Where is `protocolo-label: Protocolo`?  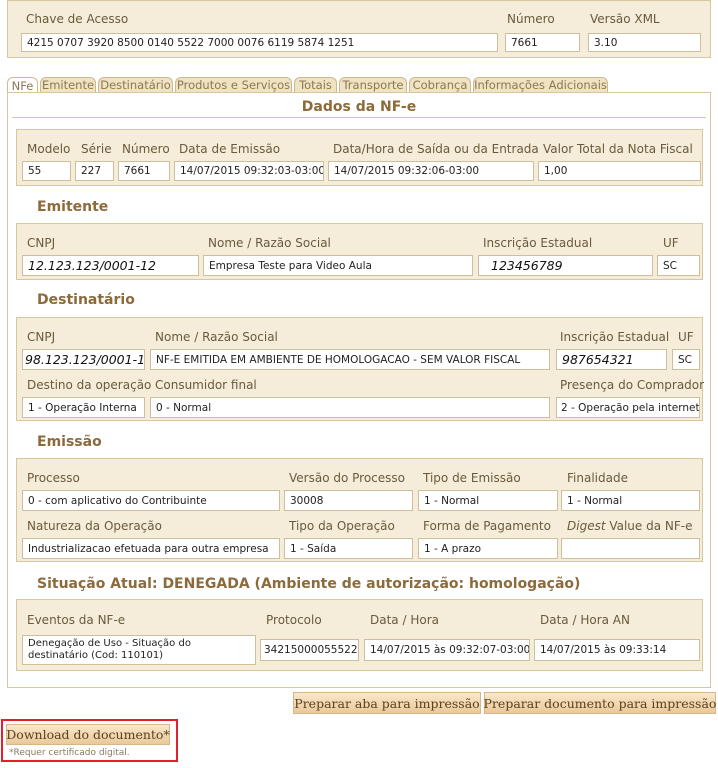
protocolo-label: Protocolo is located at coordinates (294, 620).